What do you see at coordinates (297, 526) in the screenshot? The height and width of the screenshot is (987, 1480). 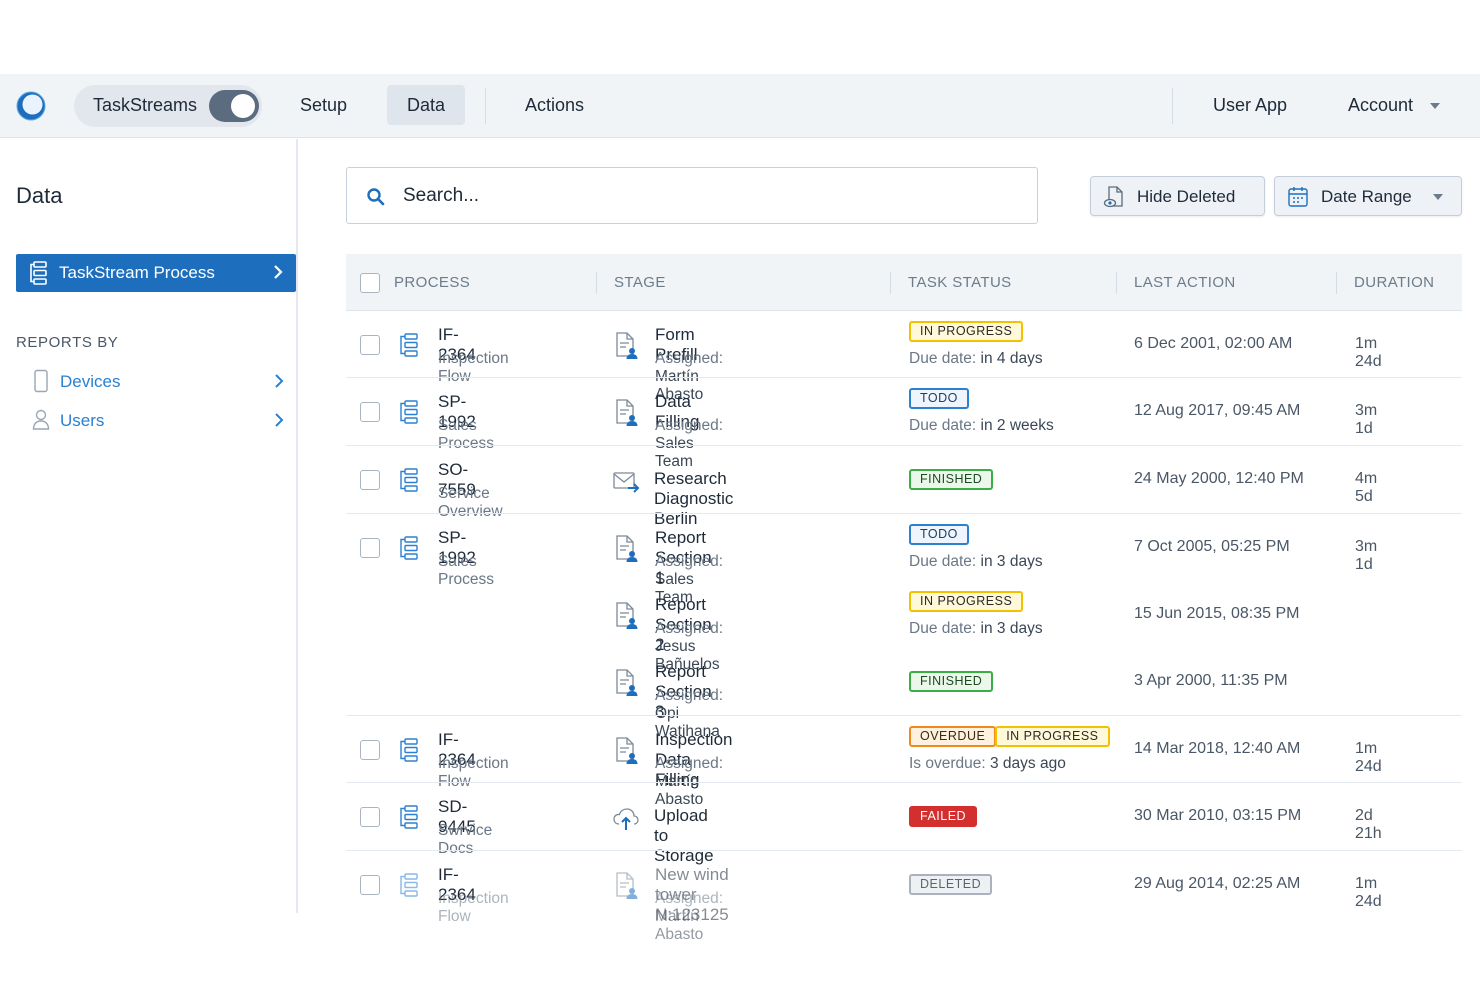 I see `sidebar-divider` at bounding box center [297, 526].